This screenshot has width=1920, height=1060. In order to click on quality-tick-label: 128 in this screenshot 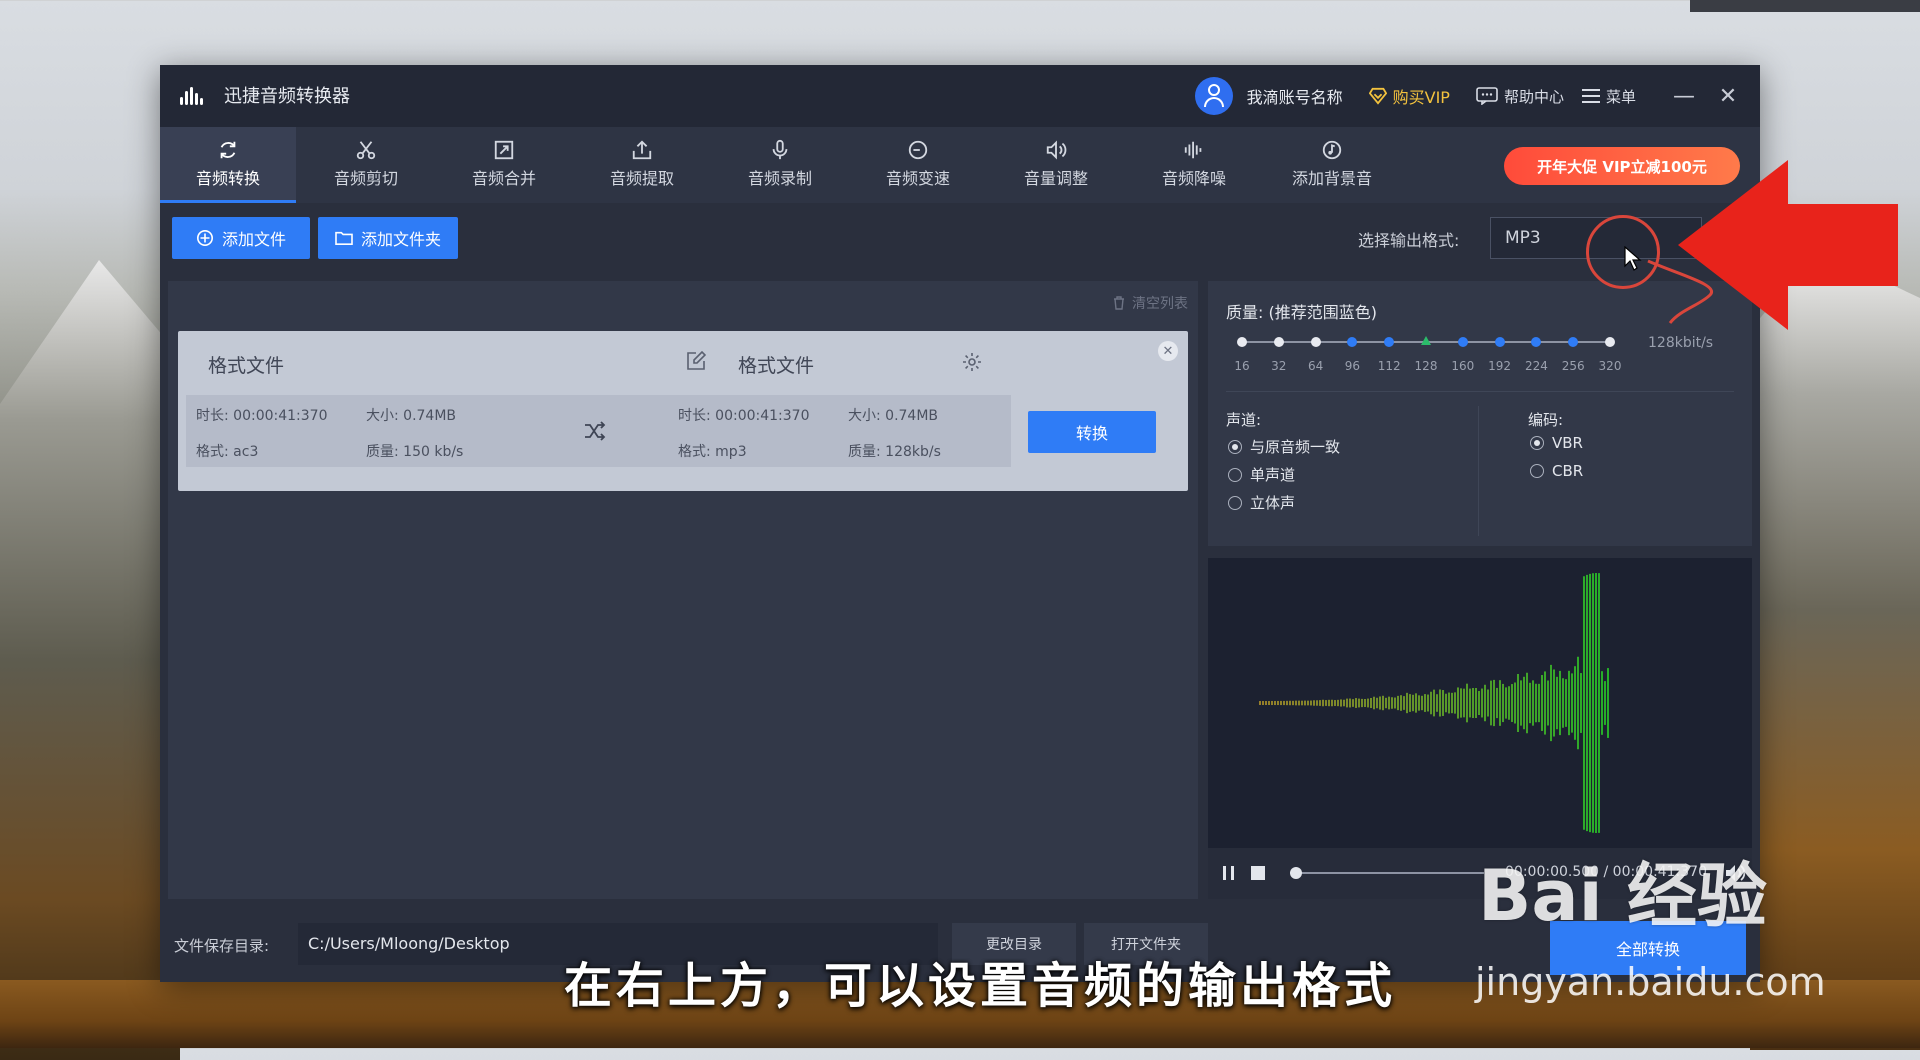, I will do `click(1426, 366)`.